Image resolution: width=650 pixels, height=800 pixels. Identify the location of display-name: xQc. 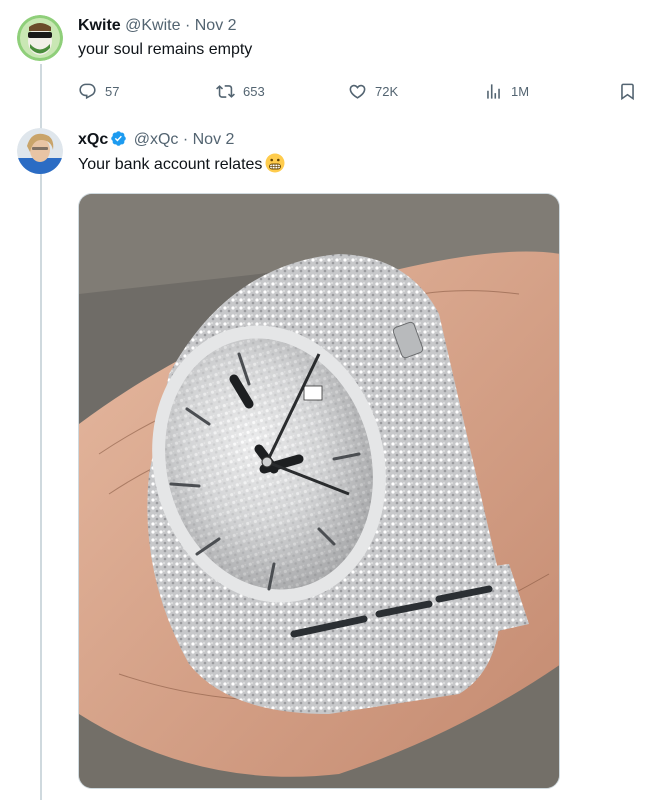
(93, 139).